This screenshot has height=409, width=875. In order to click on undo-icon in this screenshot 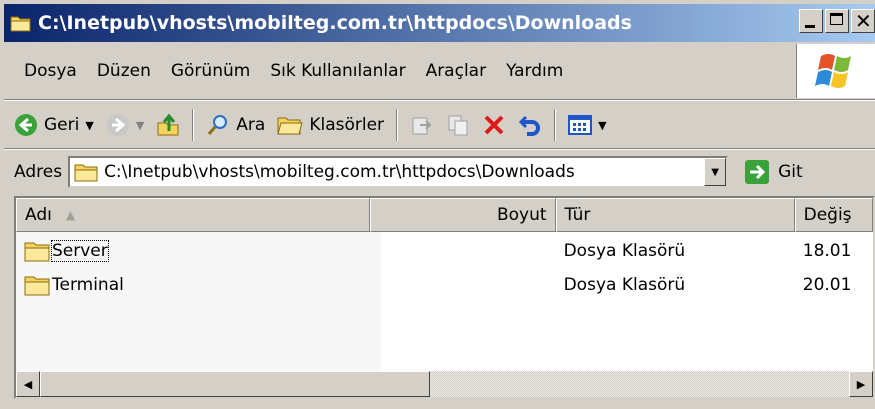, I will do `click(529, 125)`.